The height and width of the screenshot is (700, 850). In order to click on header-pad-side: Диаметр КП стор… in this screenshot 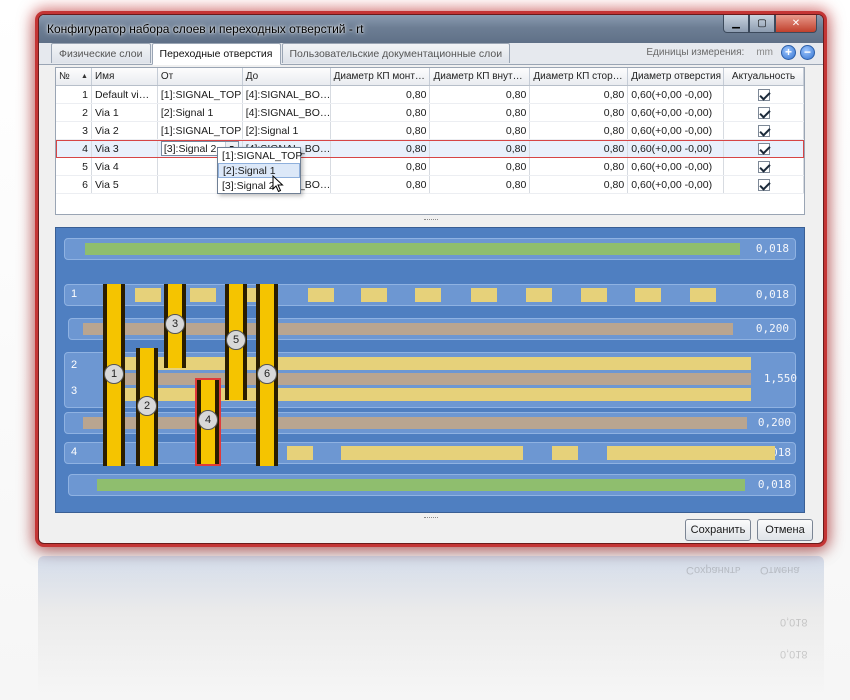, I will do `click(579, 76)`.